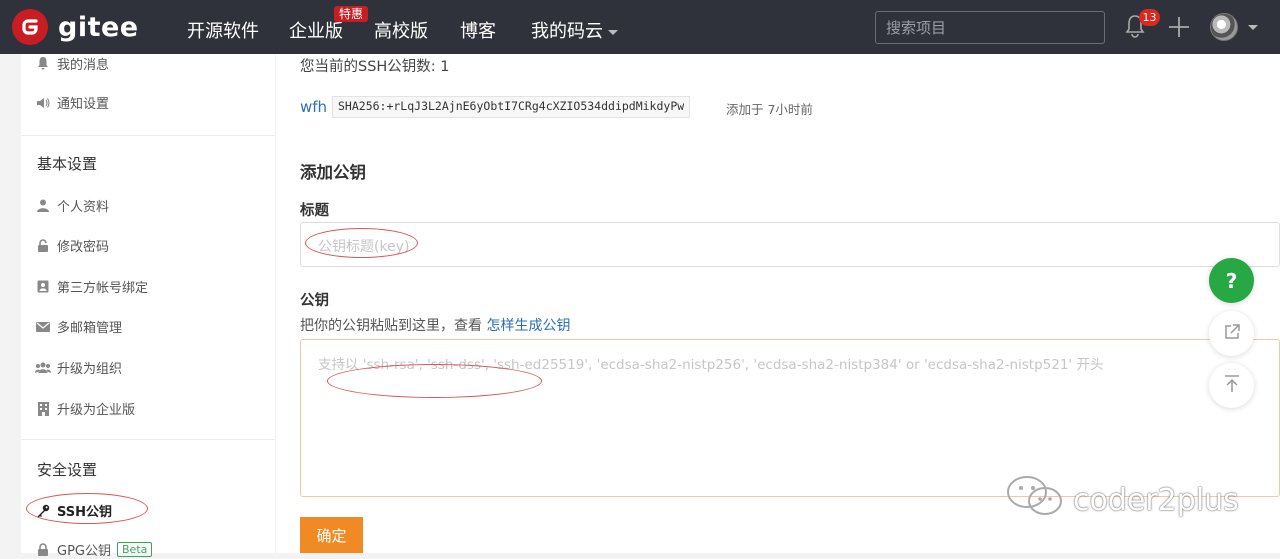  What do you see at coordinates (401, 30) in the screenshot?
I see `nav-education: 高校版` at bounding box center [401, 30].